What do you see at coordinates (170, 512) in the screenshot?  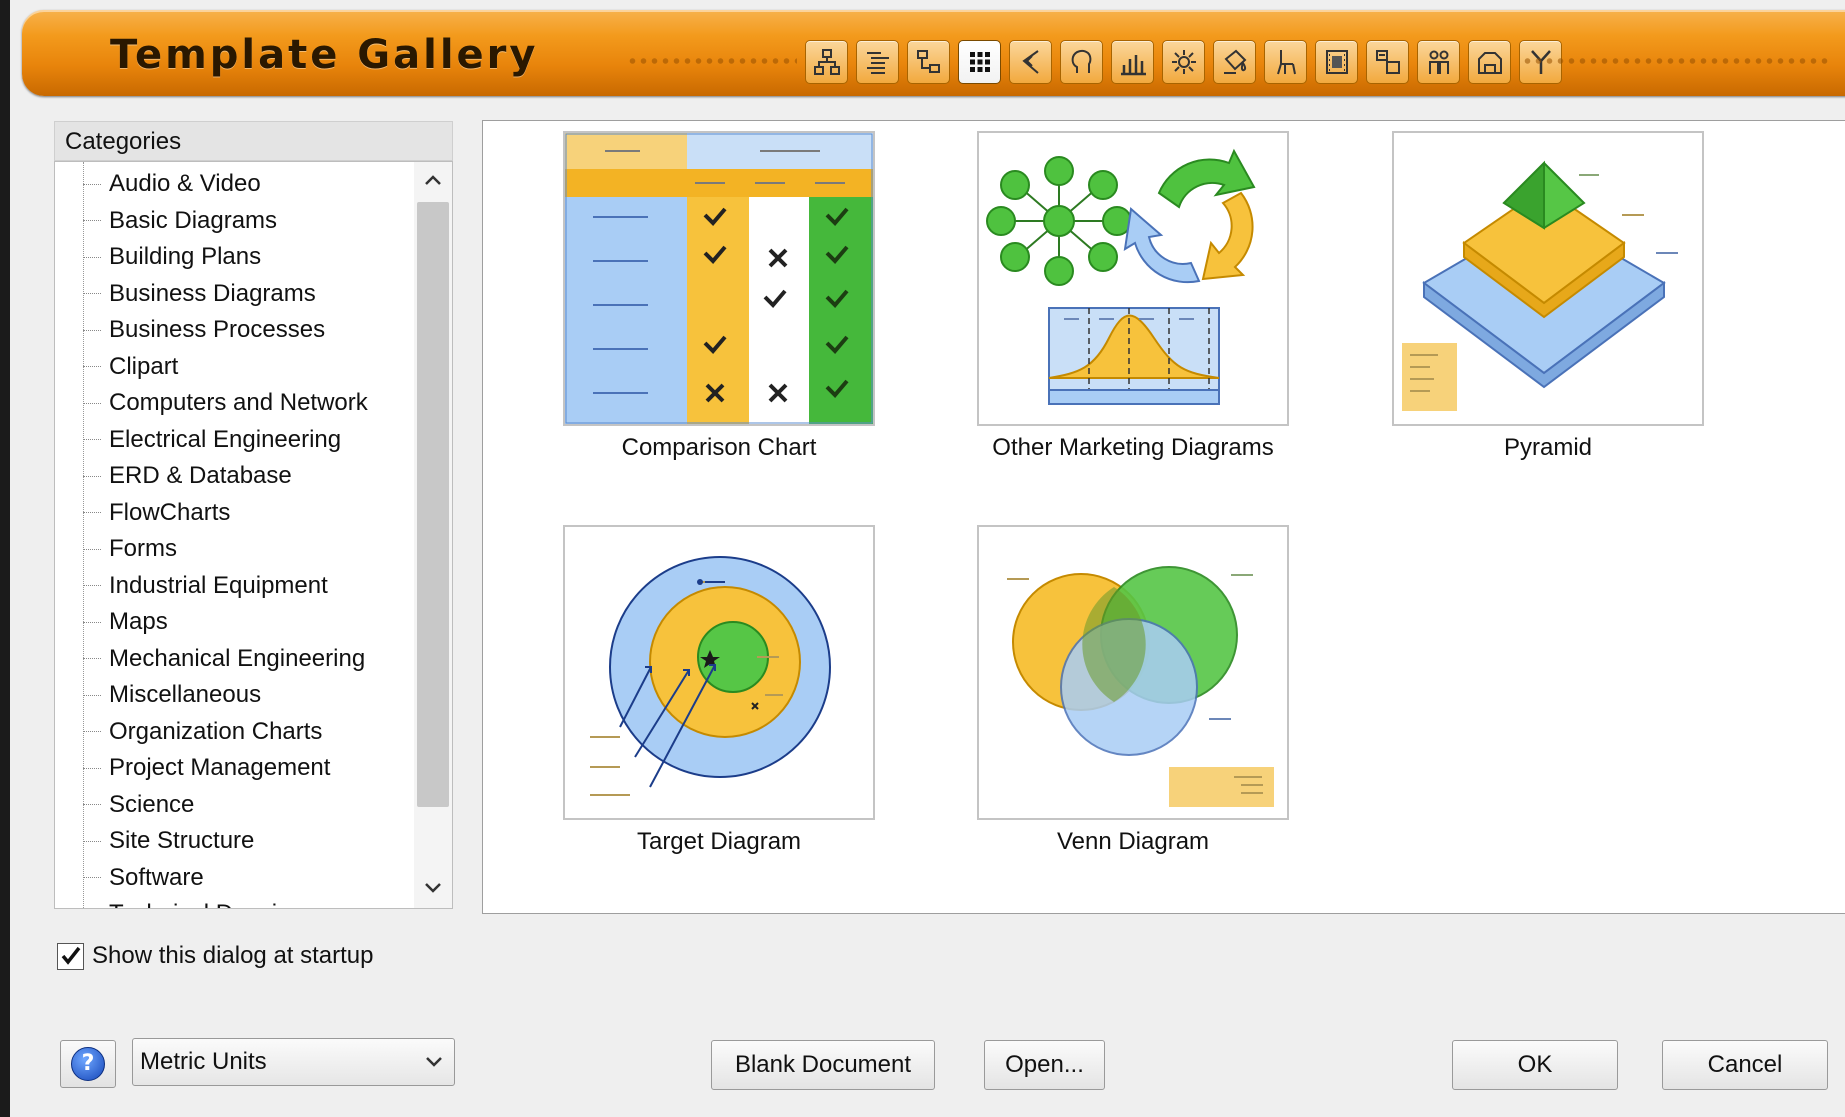 I see `category-label: FlowCharts` at bounding box center [170, 512].